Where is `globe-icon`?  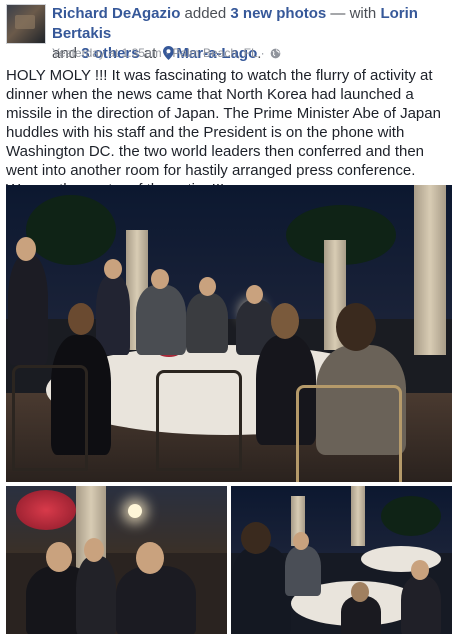 globe-icon is located at coordinates (275, 55).